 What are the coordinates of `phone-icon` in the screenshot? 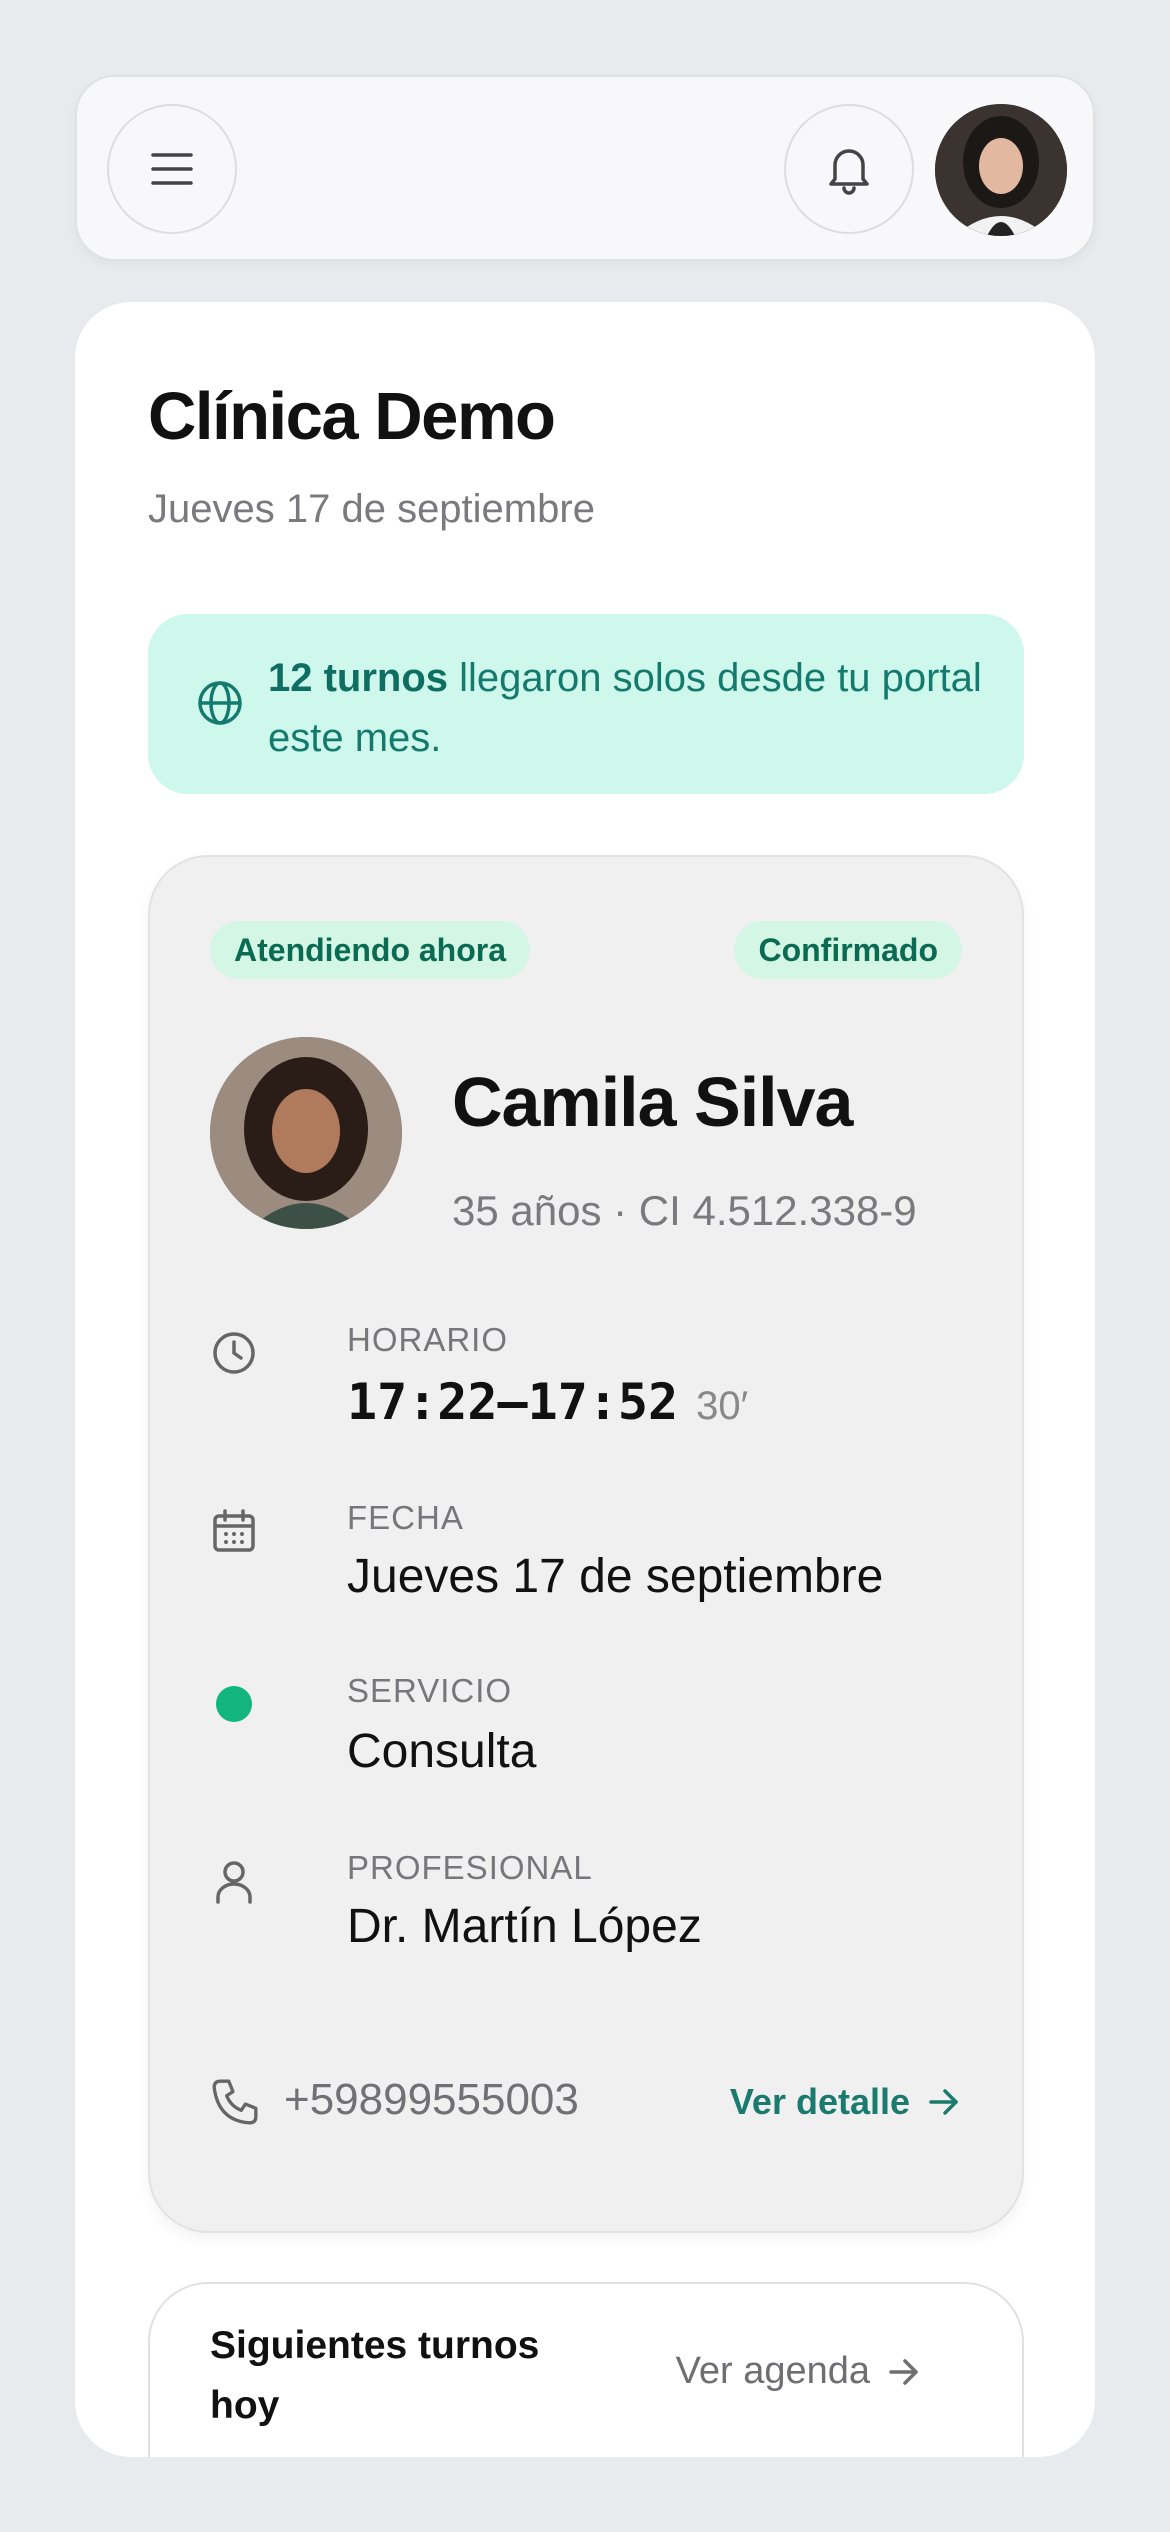 It's located at (235, 2102).